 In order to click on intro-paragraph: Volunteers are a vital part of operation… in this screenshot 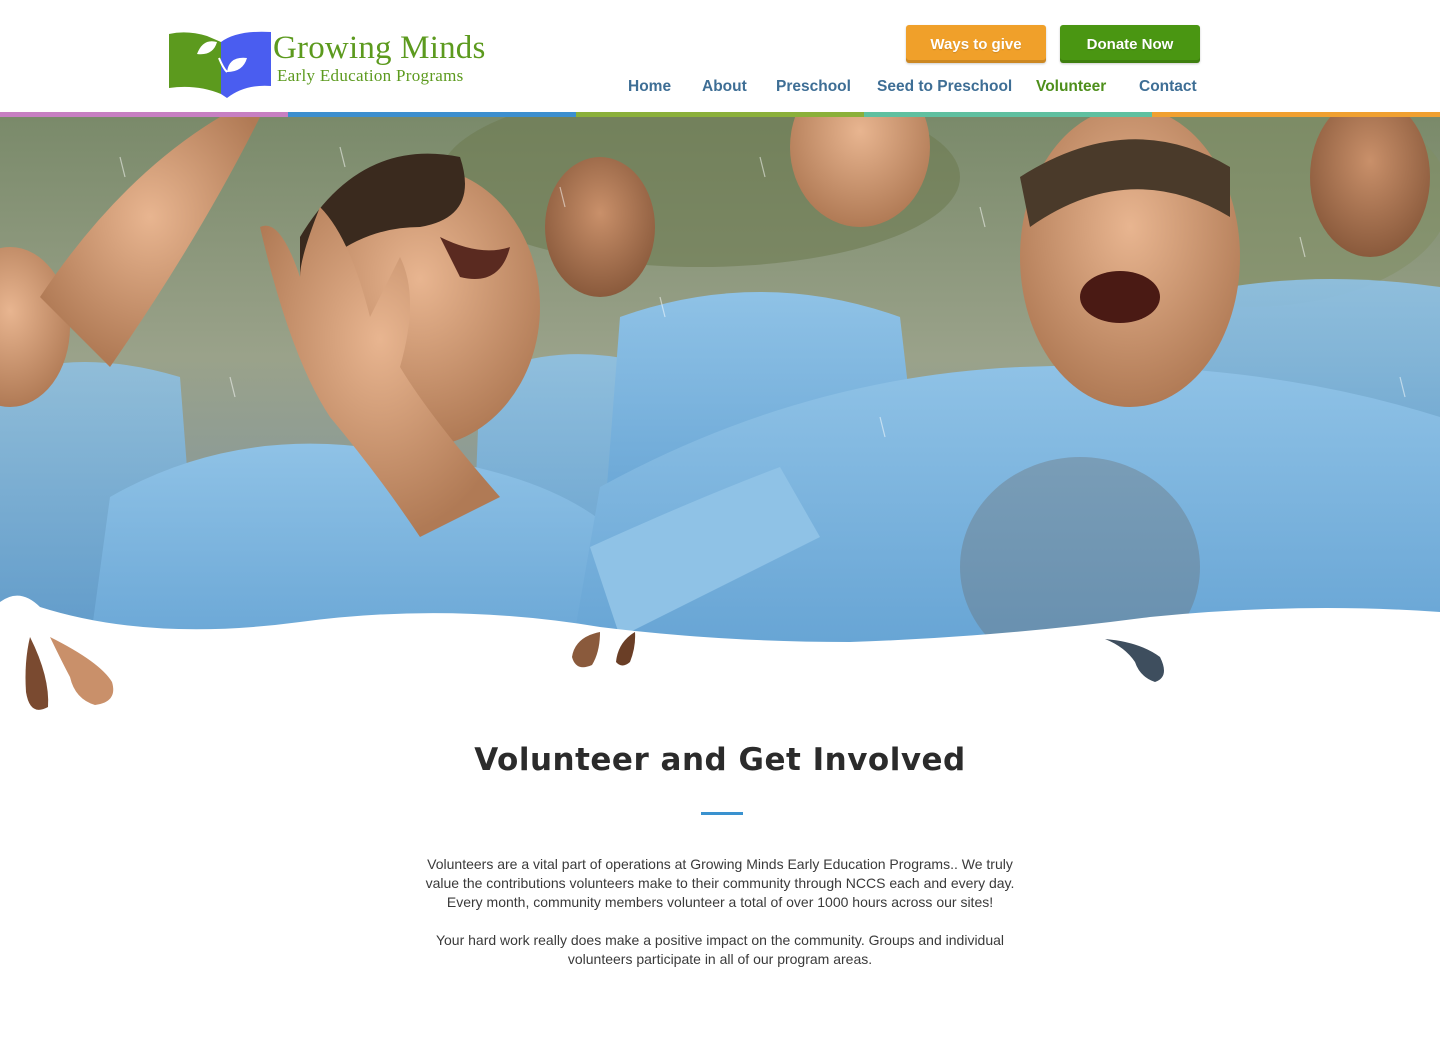, I will do `click(720, 883)`.